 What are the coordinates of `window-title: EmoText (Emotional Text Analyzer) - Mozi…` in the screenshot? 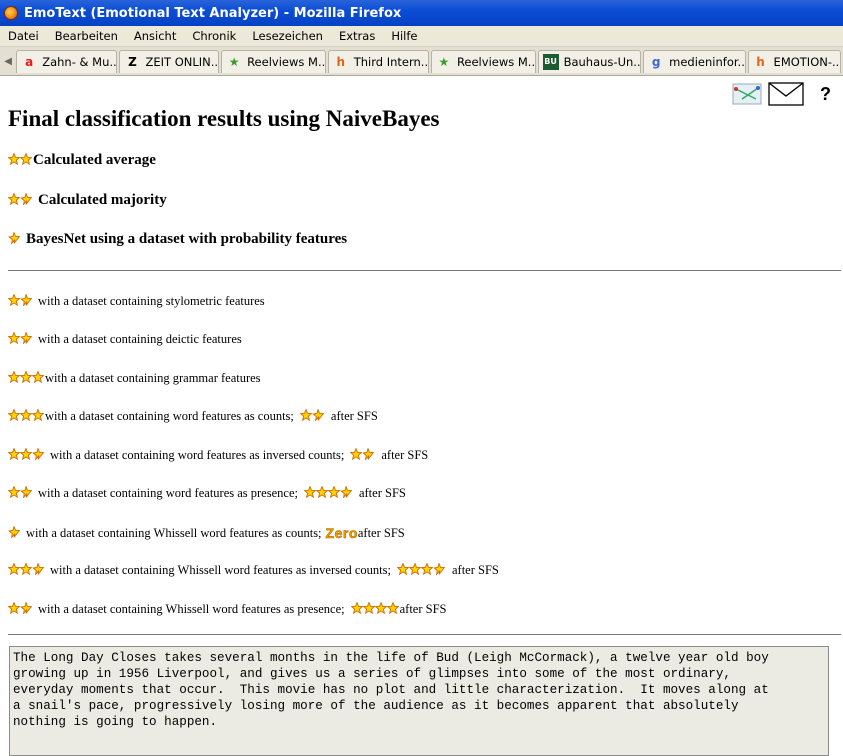 It's located at (213, 13).